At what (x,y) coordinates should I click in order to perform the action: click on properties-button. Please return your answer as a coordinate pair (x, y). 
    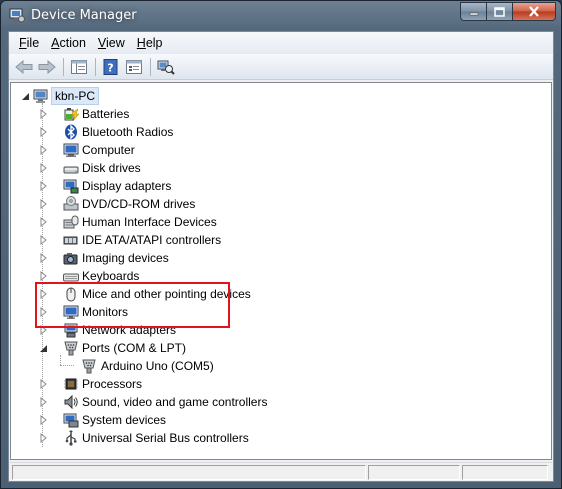
    Looking at the image, I should click on (134, 67).